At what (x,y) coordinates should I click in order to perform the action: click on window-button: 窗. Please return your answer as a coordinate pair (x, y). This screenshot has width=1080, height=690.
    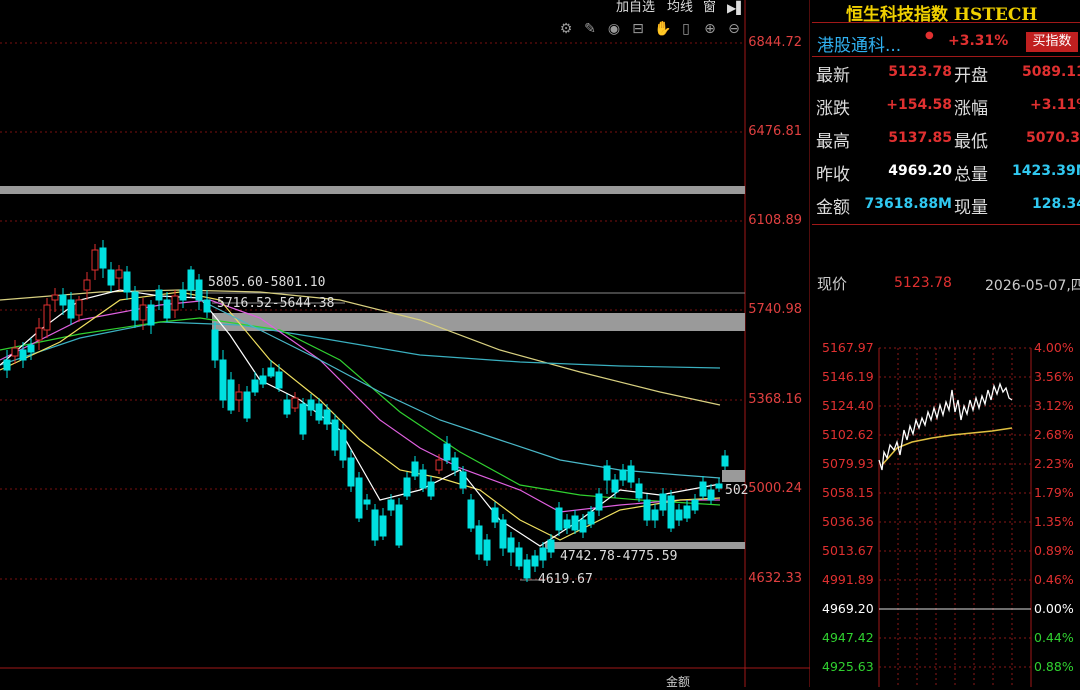
    Looking at the image, I should click on (709, 8).